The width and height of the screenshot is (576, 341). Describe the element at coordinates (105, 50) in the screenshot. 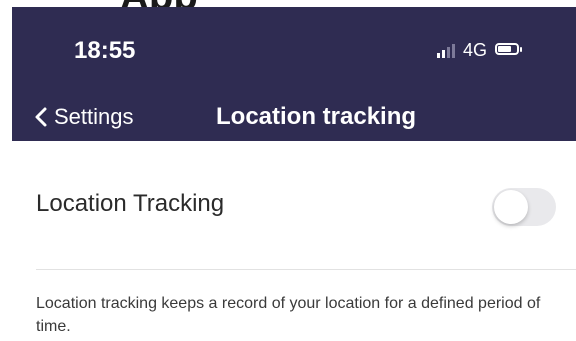

I see `status-time: 18:55` at that location.